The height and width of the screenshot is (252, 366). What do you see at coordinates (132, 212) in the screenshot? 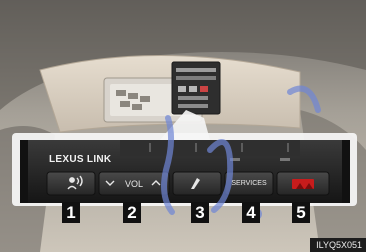
I see `callout-number-2: 2` at bounding box center [132, 212].